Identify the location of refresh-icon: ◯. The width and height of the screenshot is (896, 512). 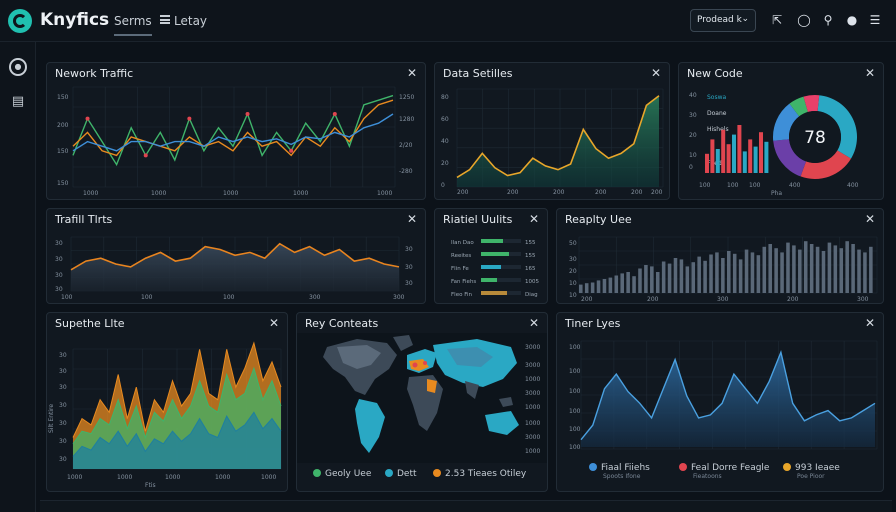
(804, 20).